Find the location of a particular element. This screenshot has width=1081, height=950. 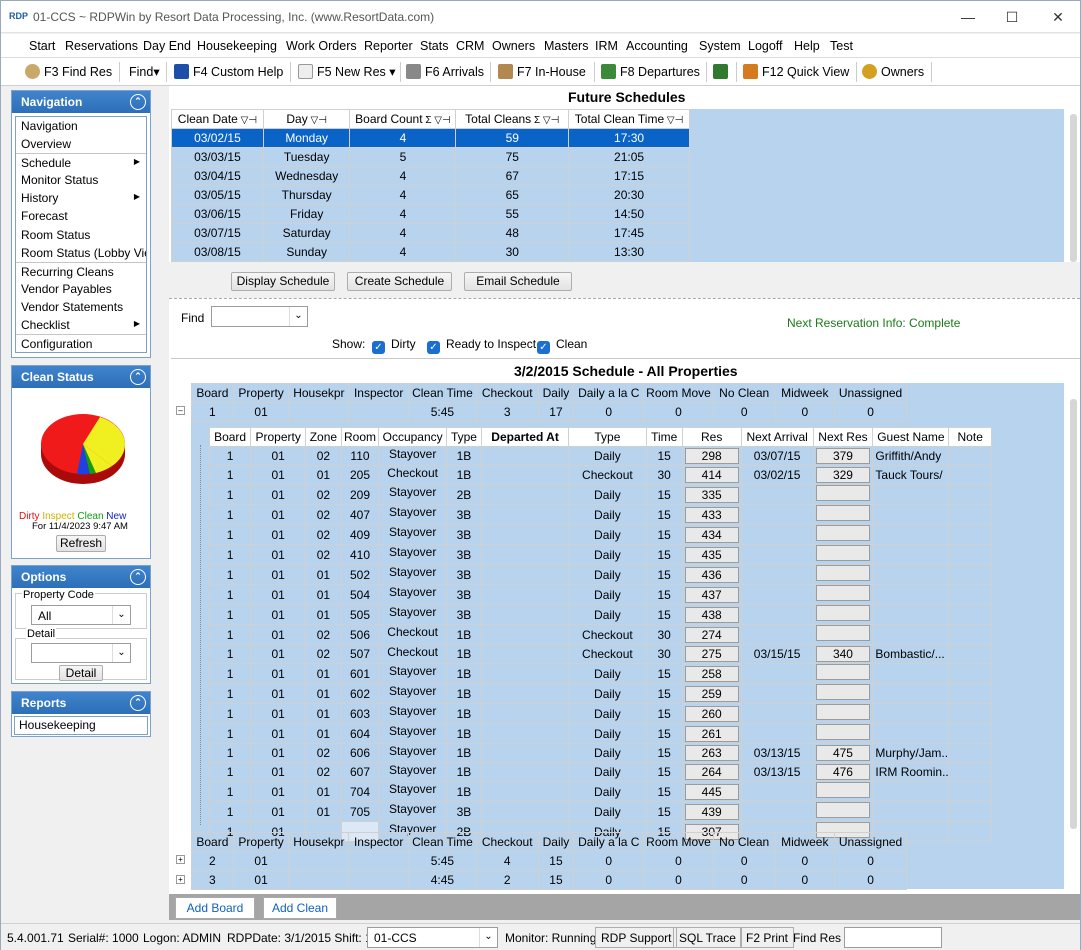

filter-icon: ▽⊣ is located at coordinates (673, 120).